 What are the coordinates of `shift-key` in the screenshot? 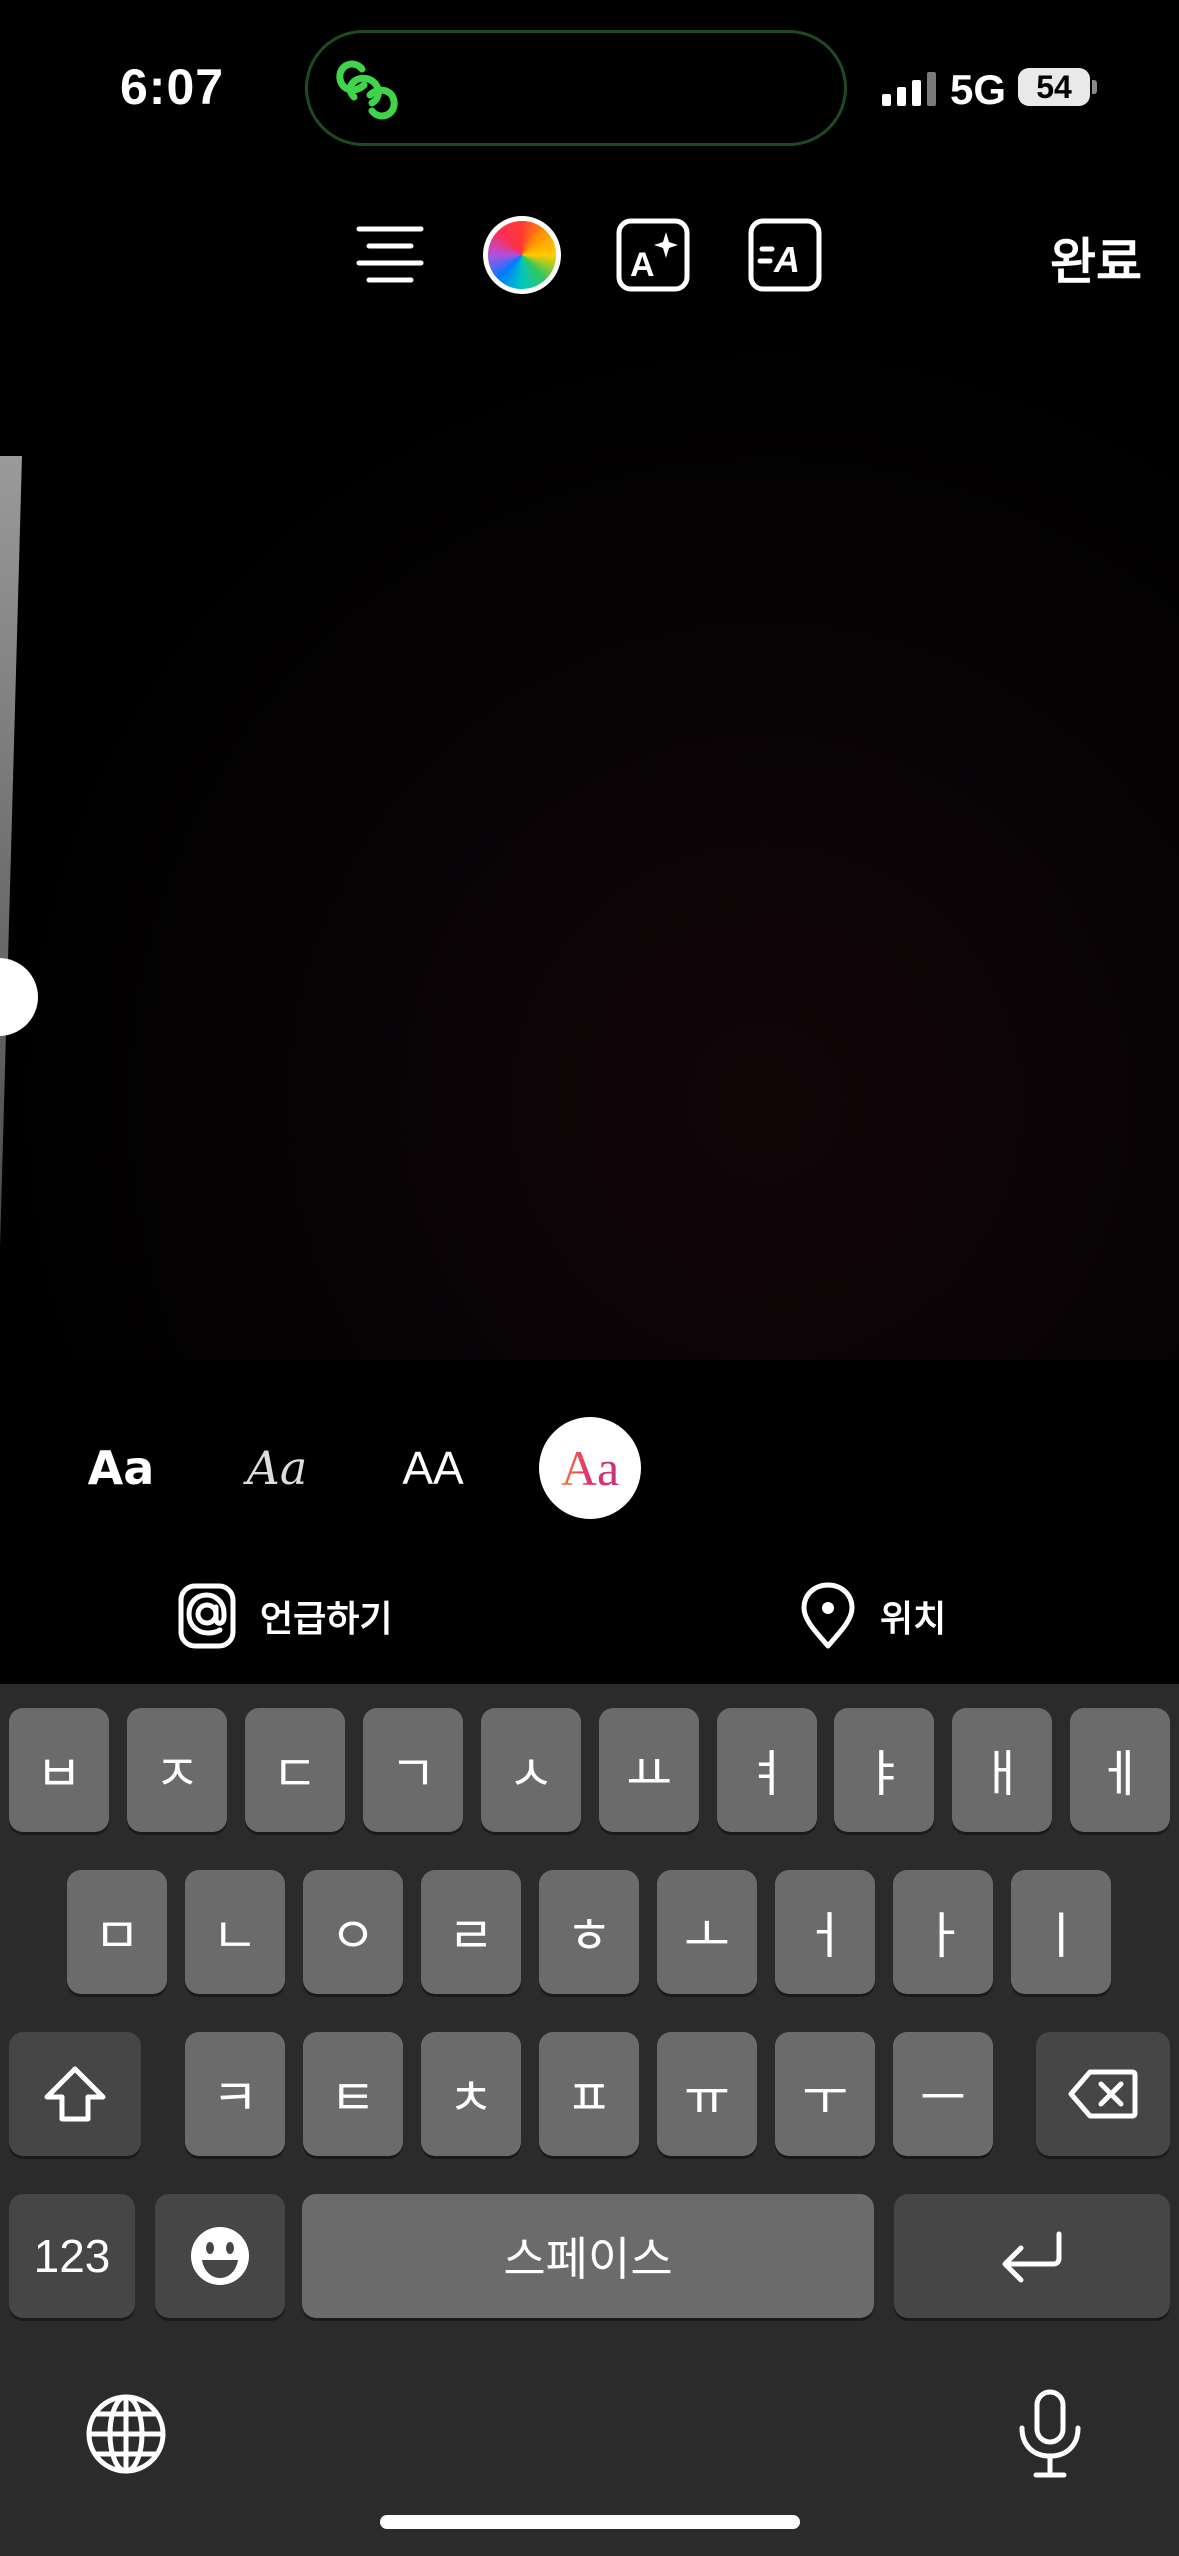 It's located at (75, 2094).